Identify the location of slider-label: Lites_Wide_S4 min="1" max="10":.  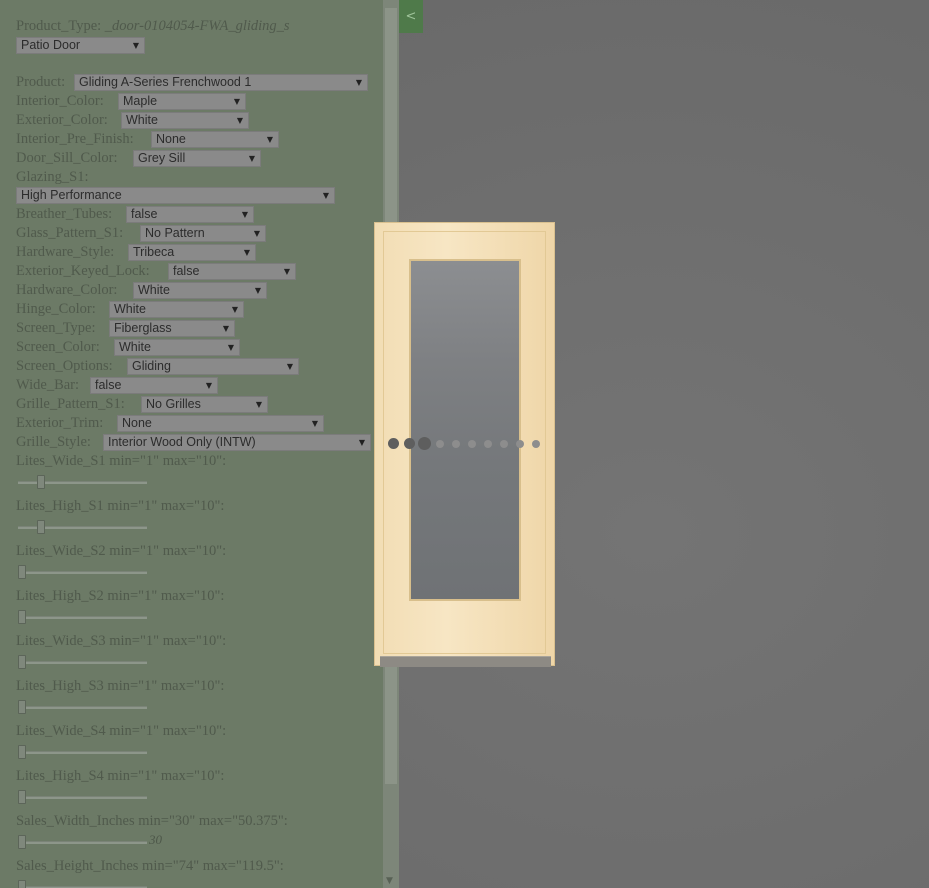
(121, 731).